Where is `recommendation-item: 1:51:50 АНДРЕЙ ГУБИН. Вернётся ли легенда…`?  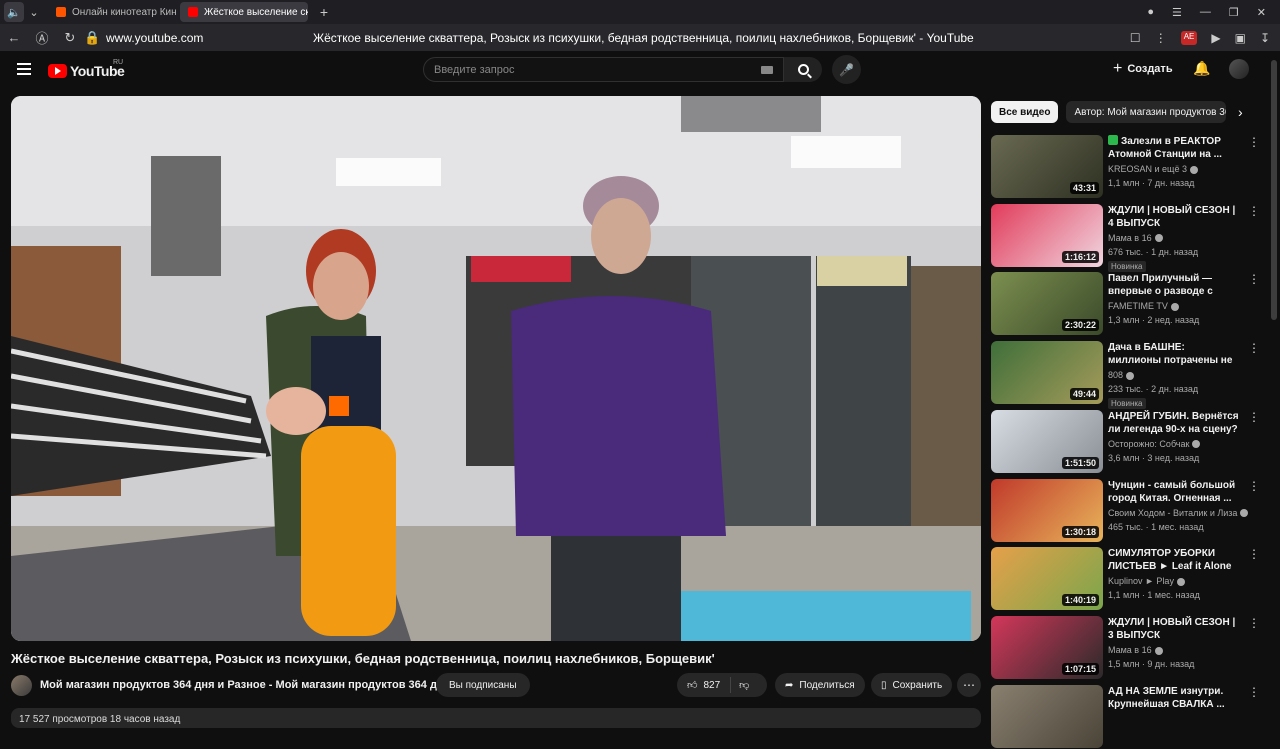
recommendation-item: 1:51:50 АНДРЕЙ ГУБИН. Вернётся ли легенда… is located at coordinates (1125, 441).